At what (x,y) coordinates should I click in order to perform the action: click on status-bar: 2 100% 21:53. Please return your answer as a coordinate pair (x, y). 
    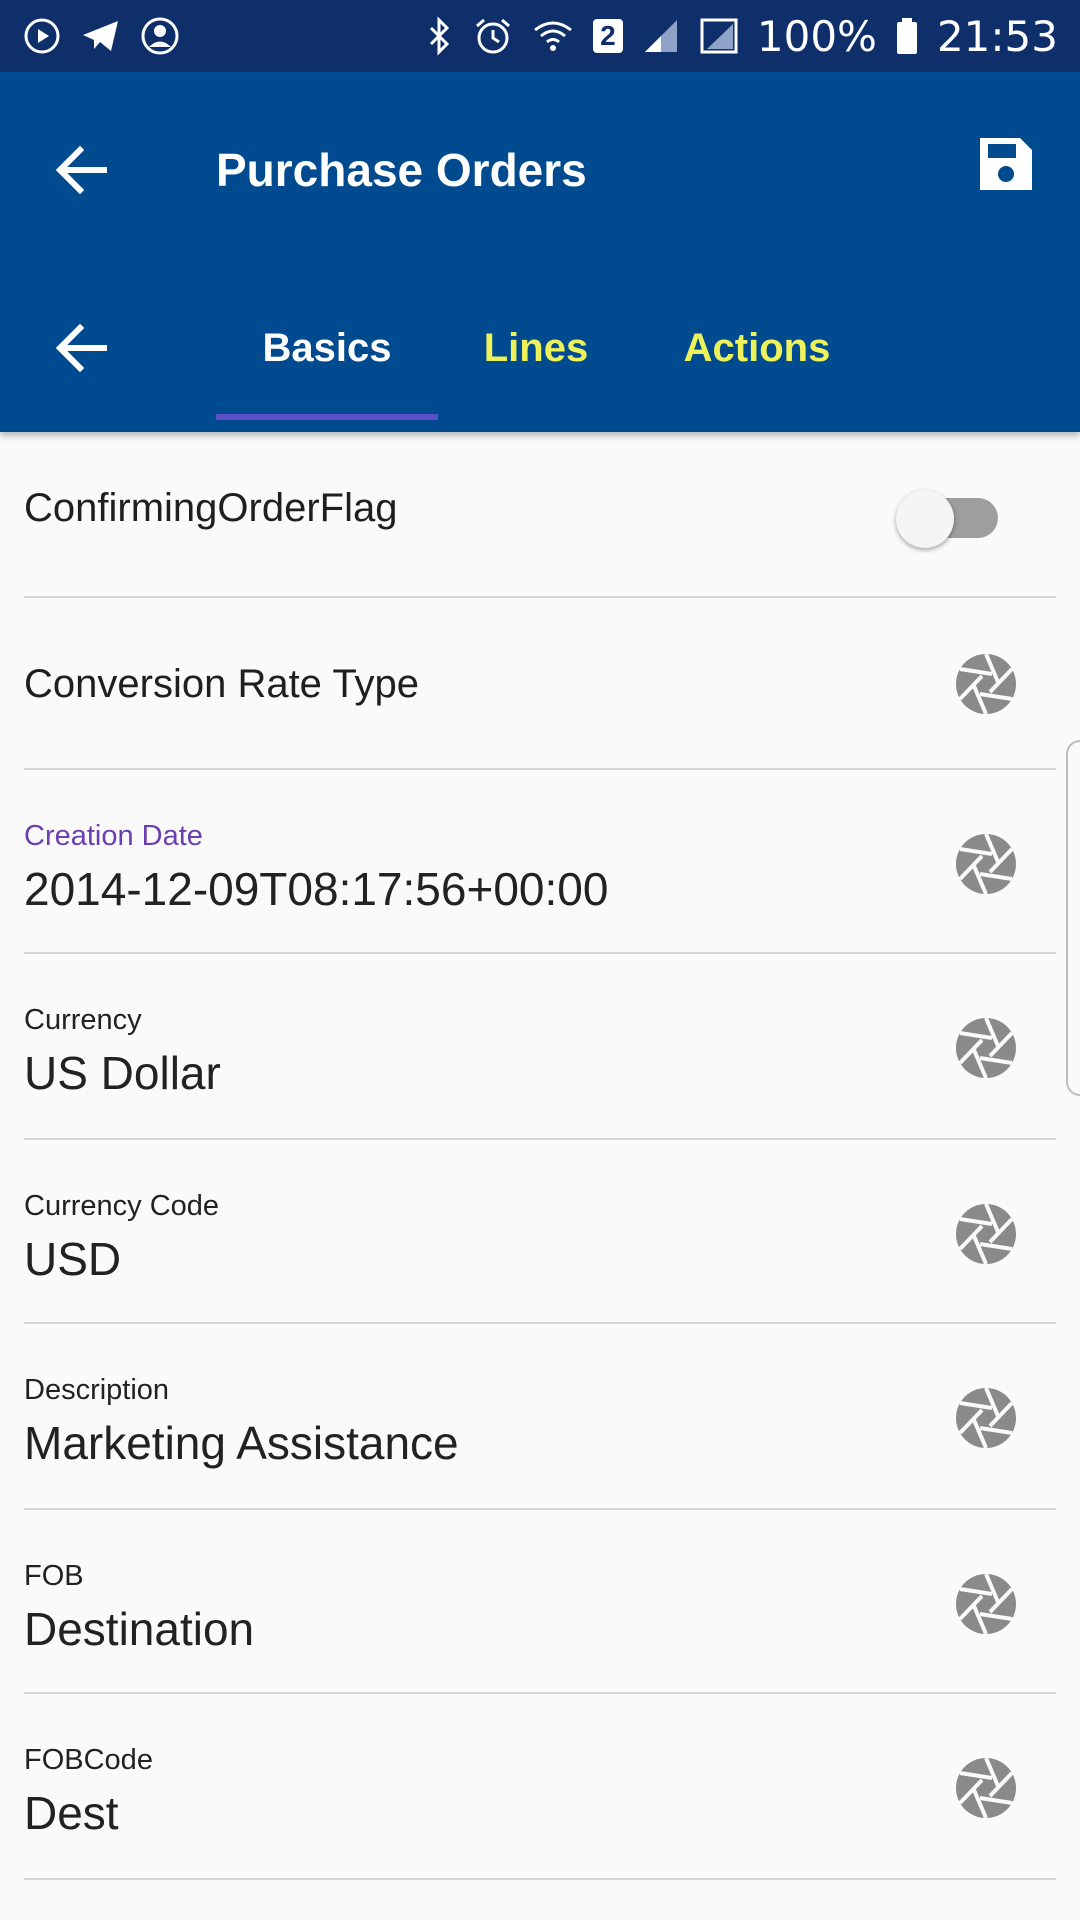
    Looking at the image, I should click on (540, 36).